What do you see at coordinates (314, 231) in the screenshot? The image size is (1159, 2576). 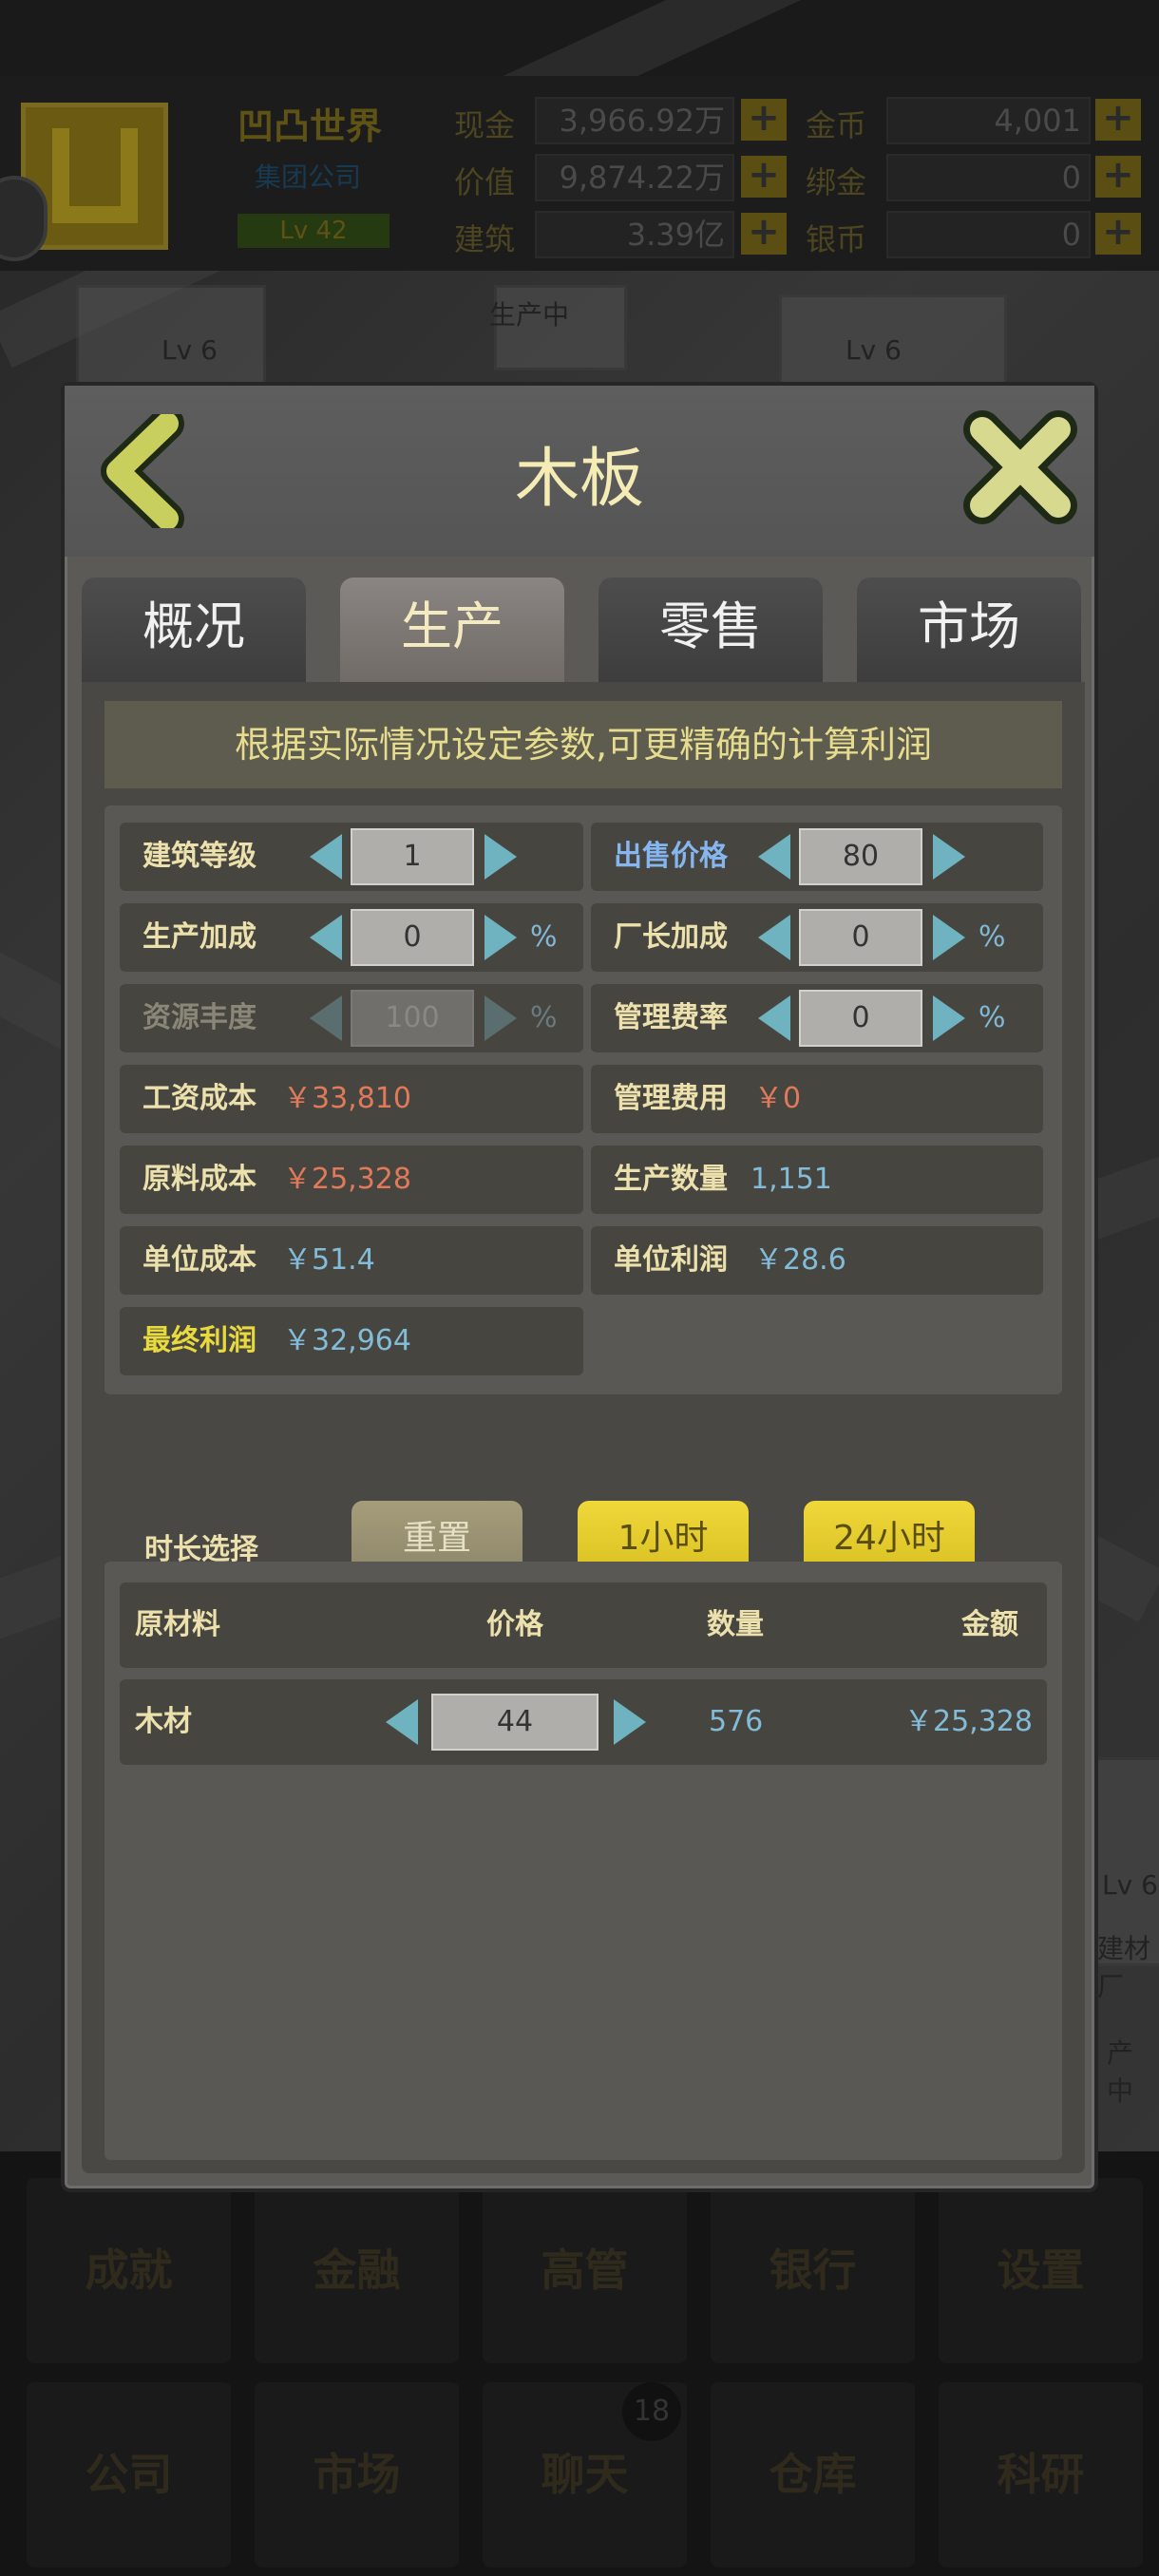 I see `company-level: Lv 42` at bounding box center [314, 231].